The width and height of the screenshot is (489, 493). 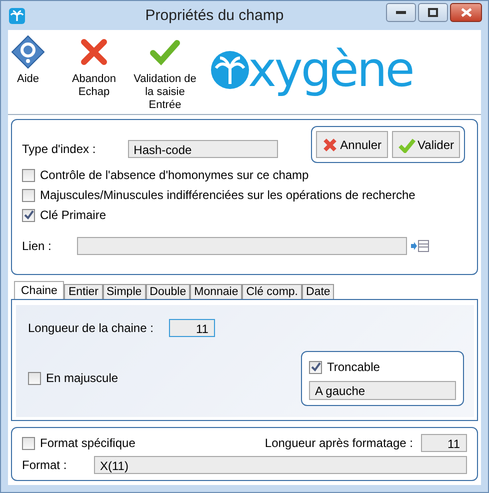 What do you see at coordinates (79, 443) in the screenshot?
I see `specific-format-checkbox: Format spécifique` at bounding box center [79, 443].